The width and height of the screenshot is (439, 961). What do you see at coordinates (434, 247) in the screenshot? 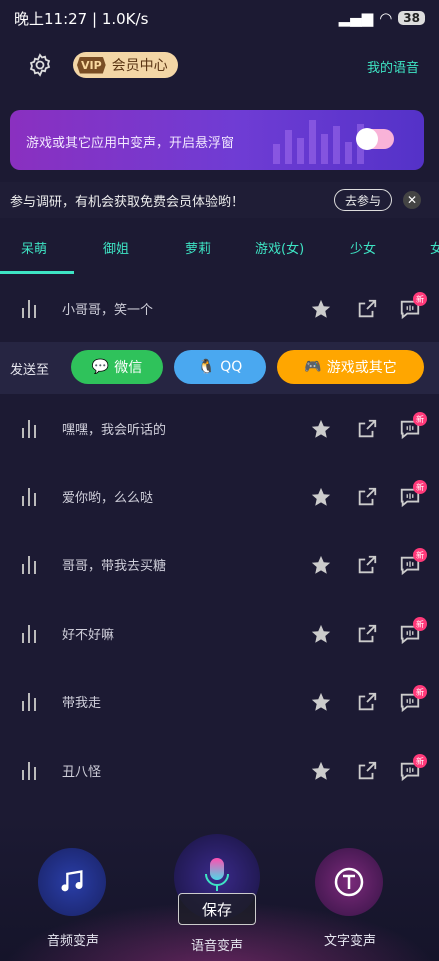
I see `tab-female: 女` at bounding box center [434, 247].